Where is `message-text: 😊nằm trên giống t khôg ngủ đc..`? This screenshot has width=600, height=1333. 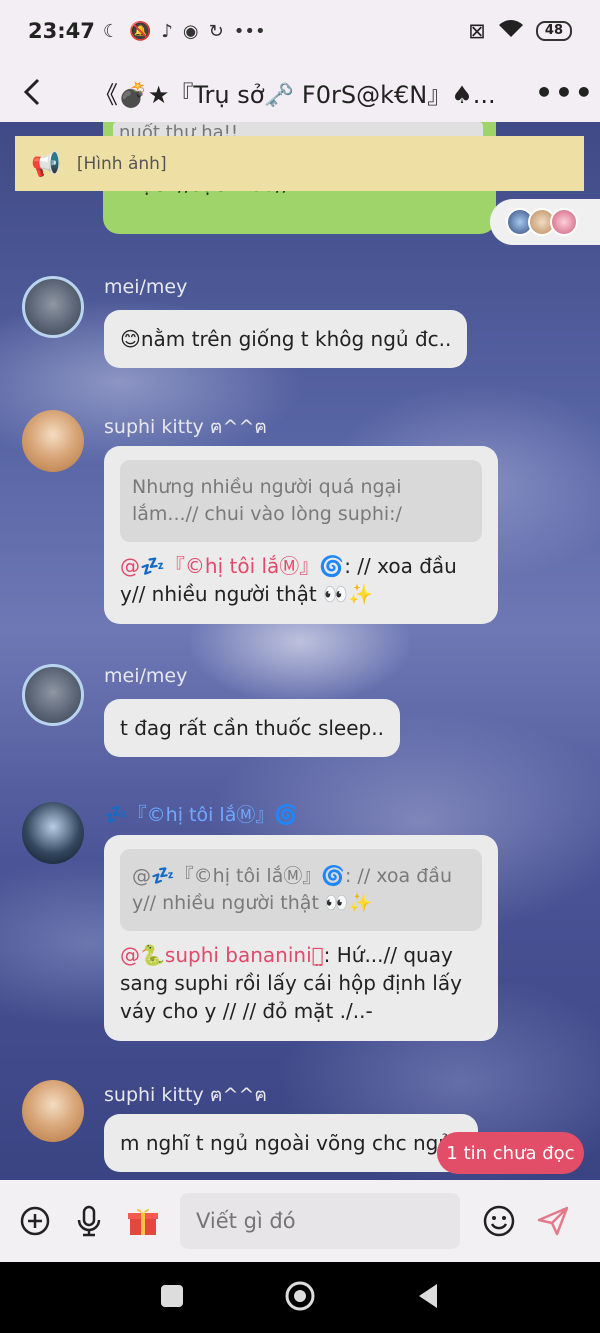 message-text: 😊nằm trên giống t khôg ngủ đc.. is located at coordinates (286, 339).